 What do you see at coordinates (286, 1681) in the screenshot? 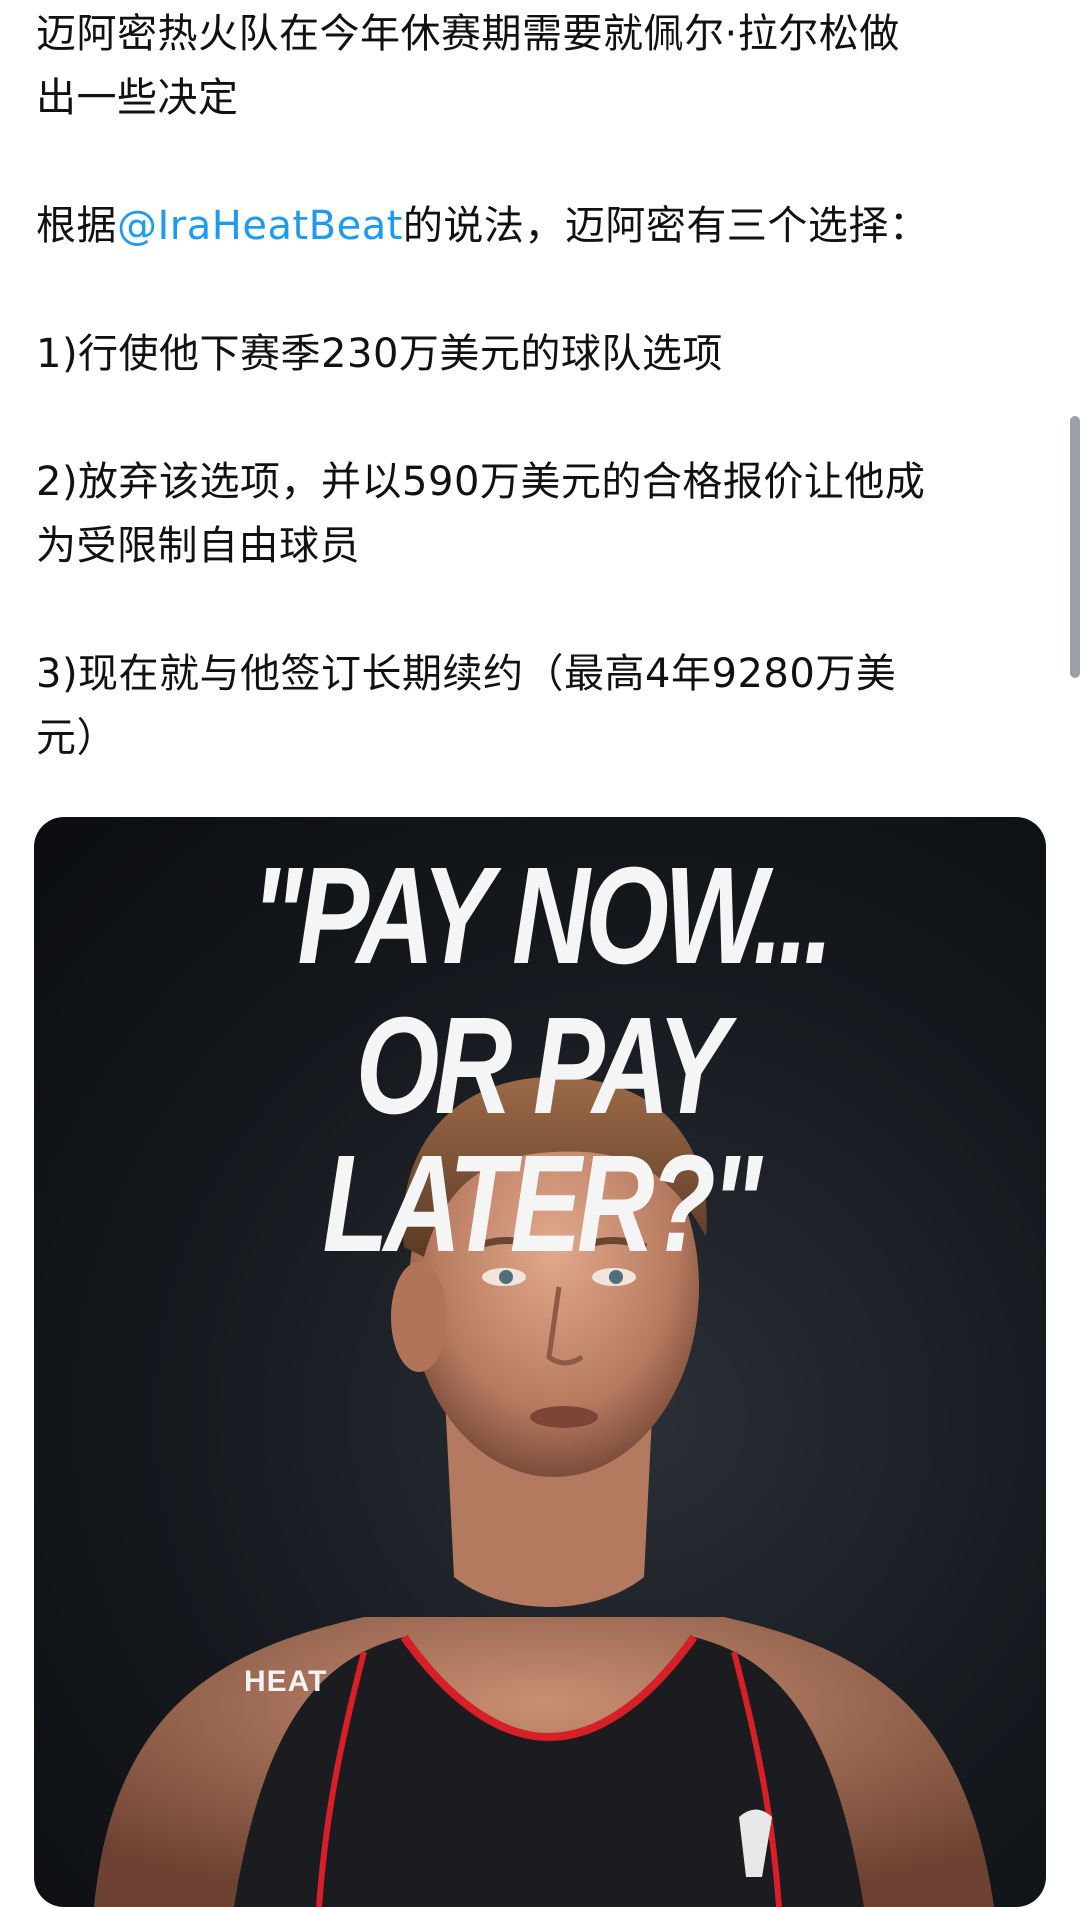
I see `watermark-logo: HEAT` at bounding box center [286, 1681].